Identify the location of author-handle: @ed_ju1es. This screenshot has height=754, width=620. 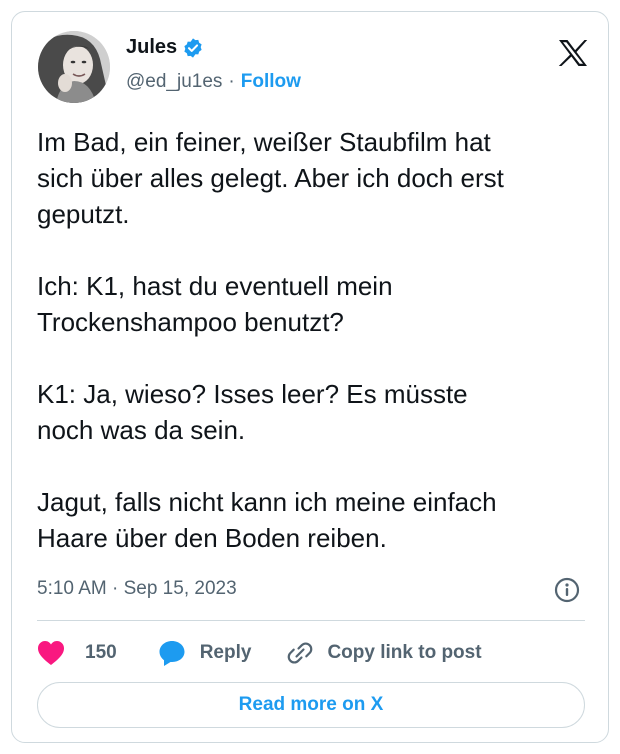
(174, 82).